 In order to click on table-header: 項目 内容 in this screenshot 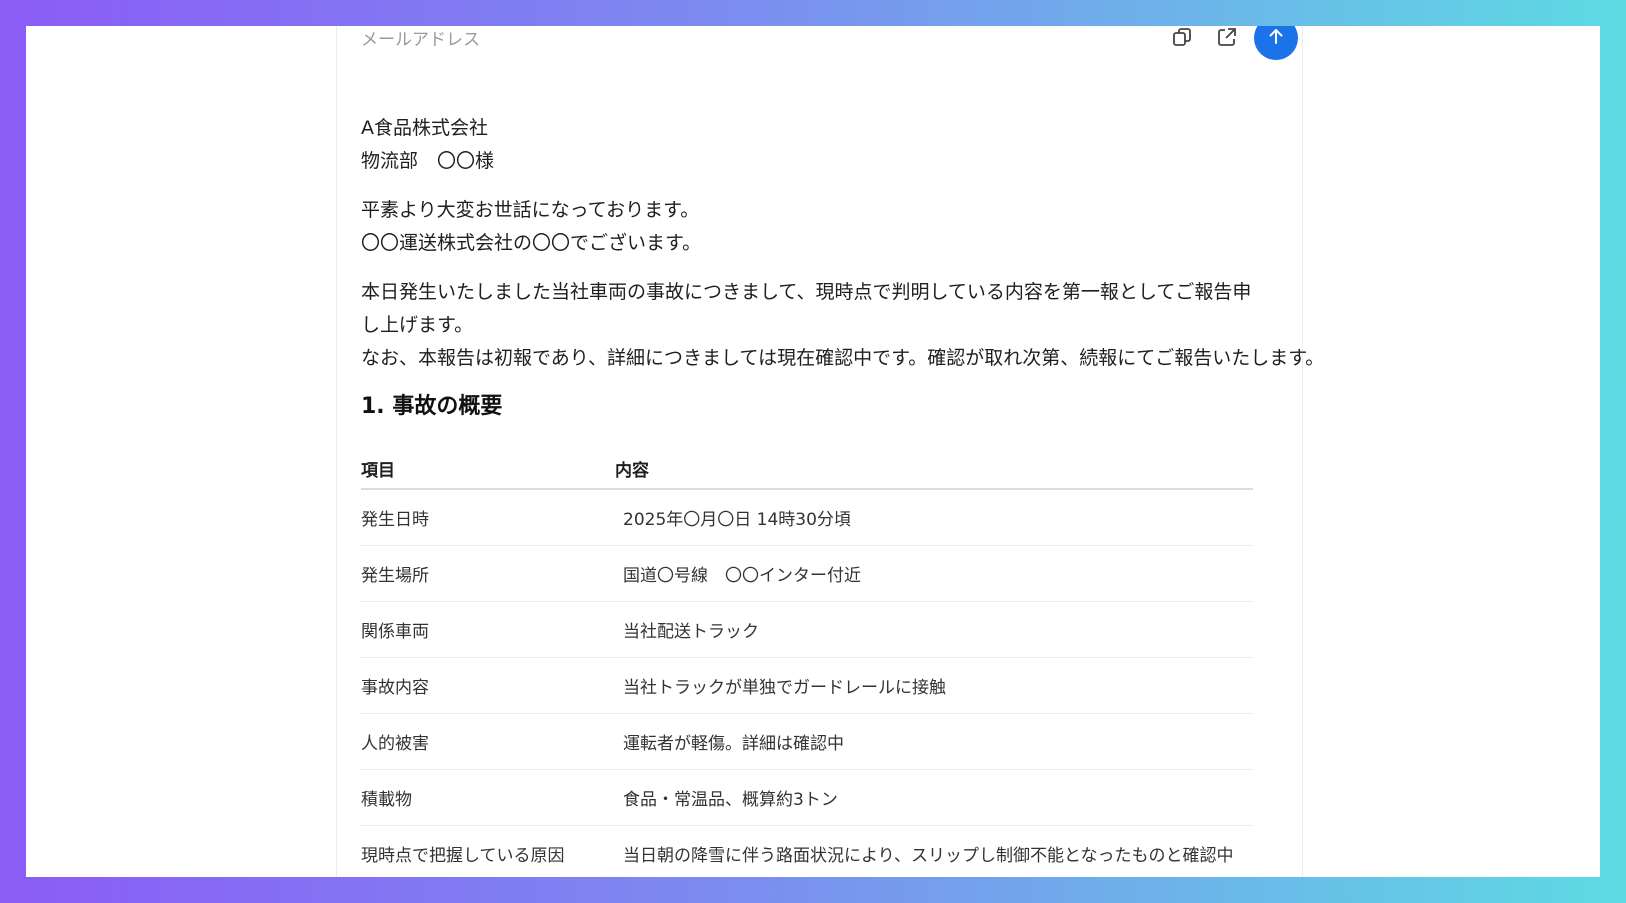, I will do `click(807, 469)`.